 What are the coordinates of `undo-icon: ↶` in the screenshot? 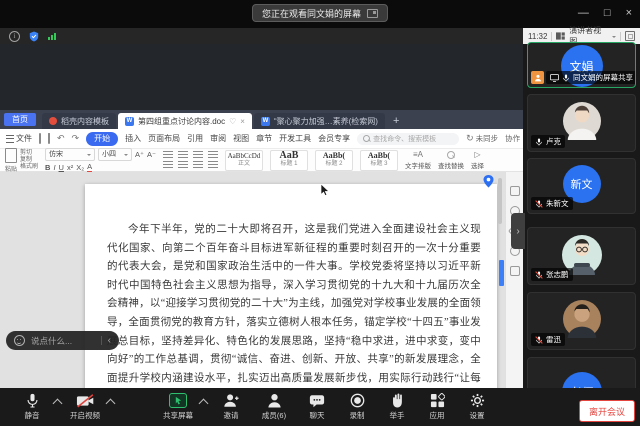 It's located at (61, 138).